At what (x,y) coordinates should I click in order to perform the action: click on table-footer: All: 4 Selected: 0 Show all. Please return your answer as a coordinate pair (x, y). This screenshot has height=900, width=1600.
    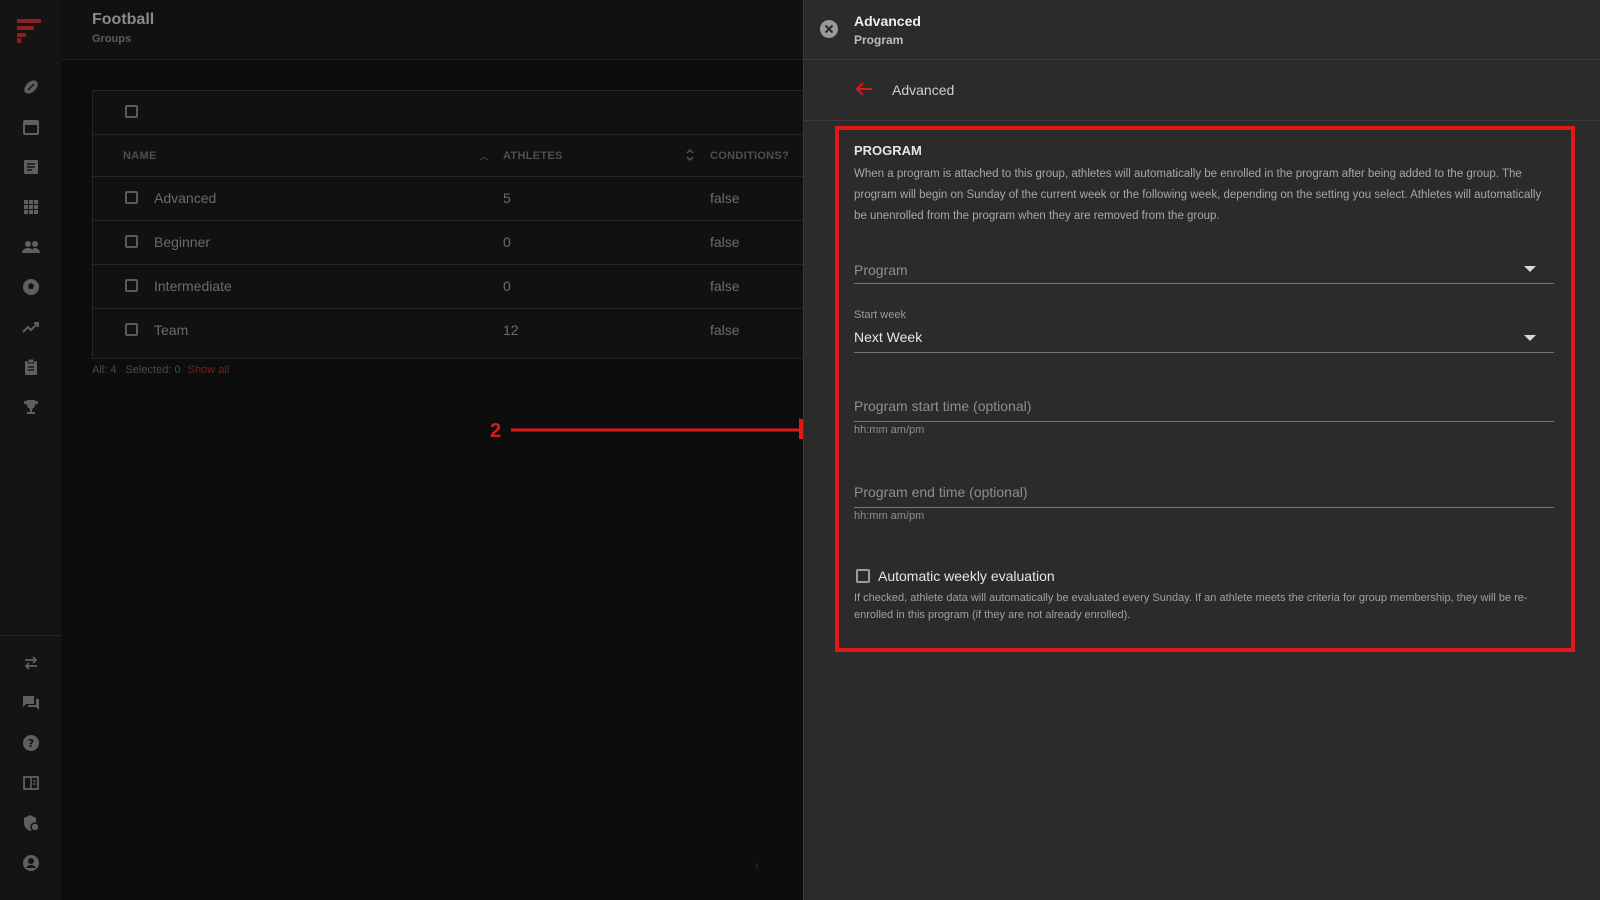
    Looking at the image, I should click on (160, 370).